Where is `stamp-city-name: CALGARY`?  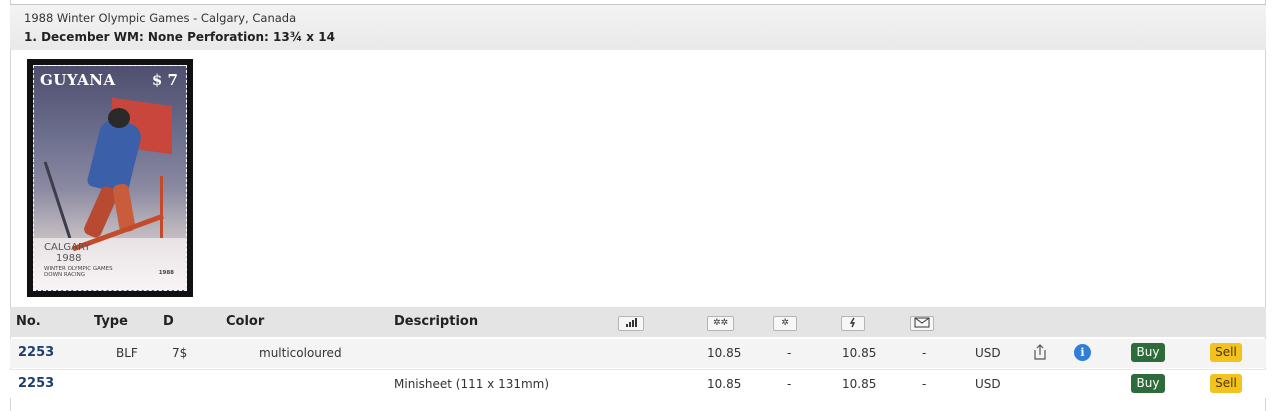 stamp-city-name: CALGARY is located at coordinates (67, 247).